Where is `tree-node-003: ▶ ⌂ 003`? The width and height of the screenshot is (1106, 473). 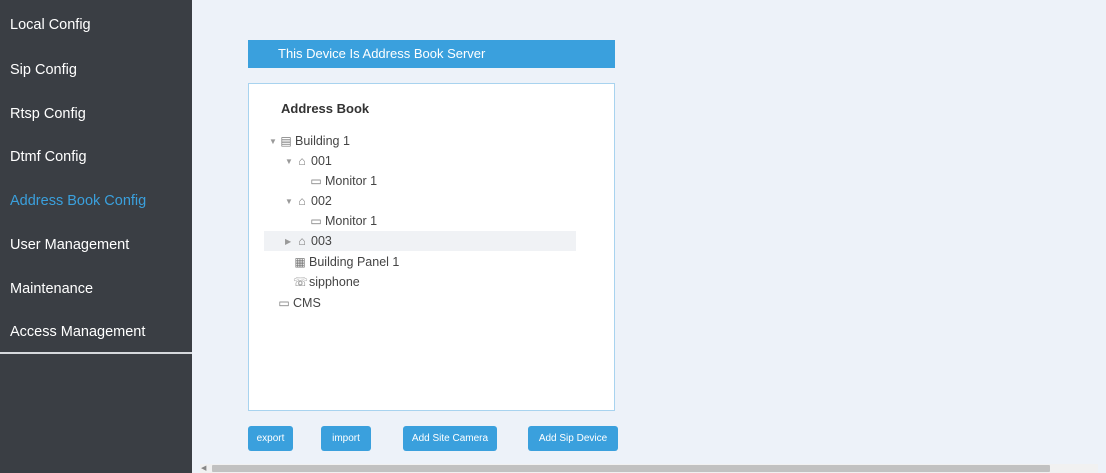 tree-node-003: ▶ ⌂ 003 is located at coordinates (308, 241).